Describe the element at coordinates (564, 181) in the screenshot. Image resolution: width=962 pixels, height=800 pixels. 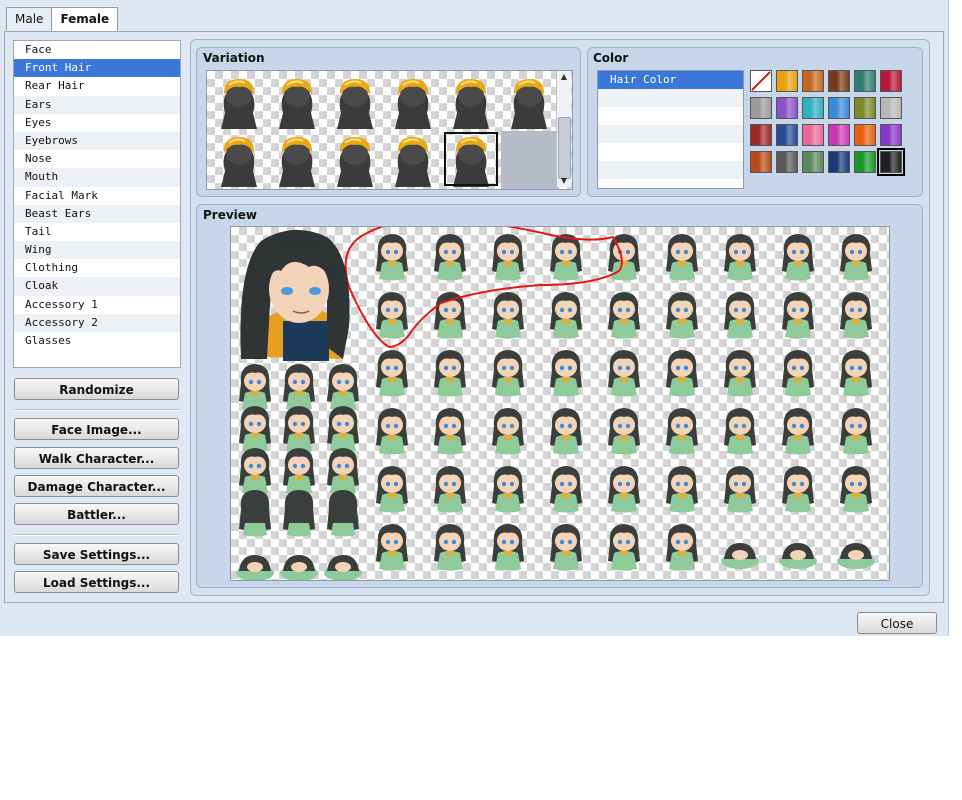
I see `scroll-down-icon: ▼` at that location.